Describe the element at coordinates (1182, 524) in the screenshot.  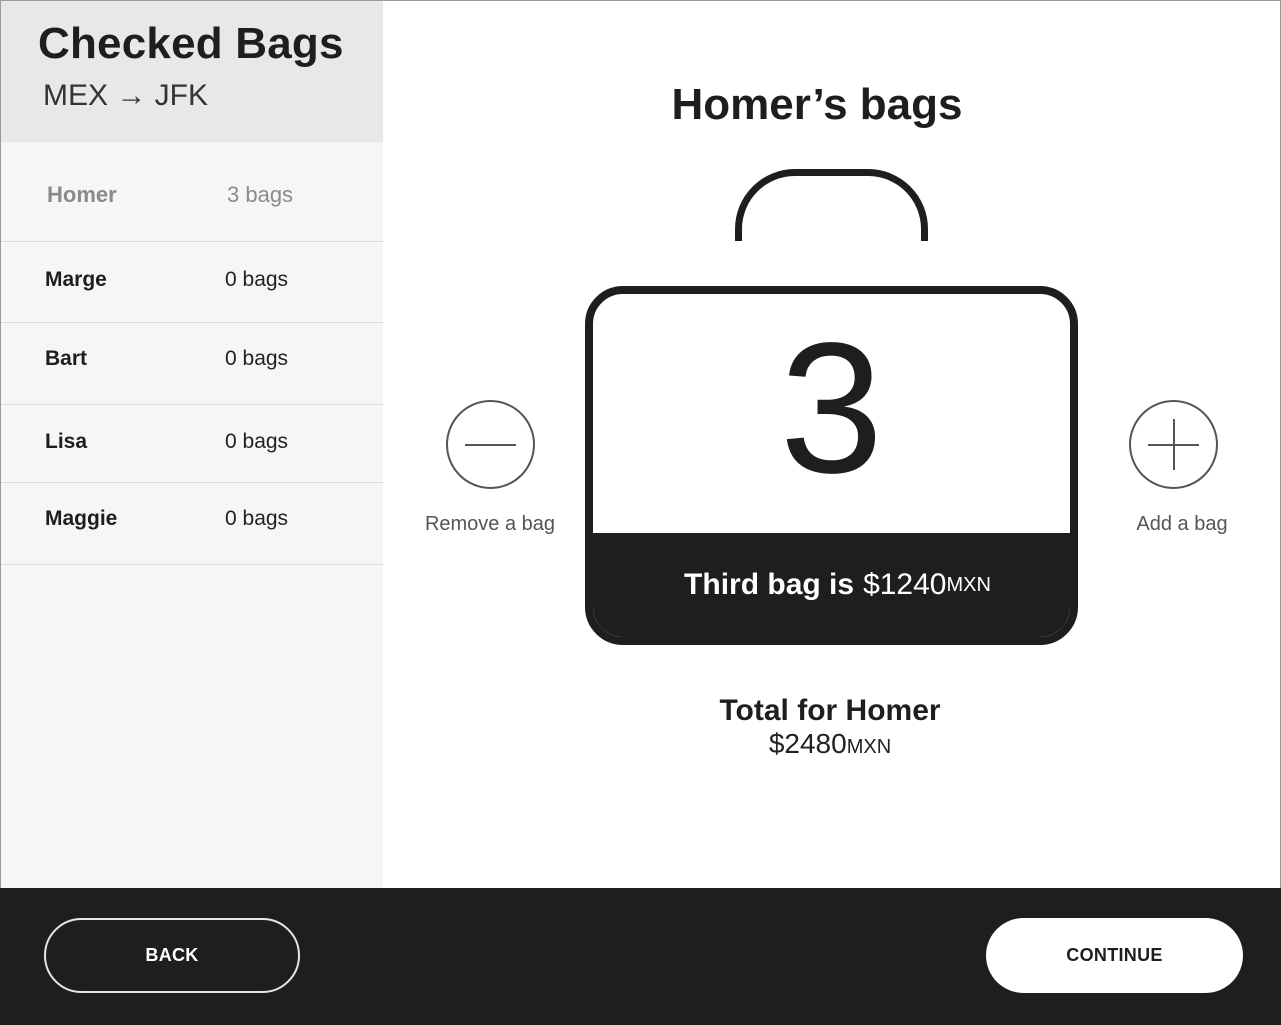
I see `add-bag-label: Add a bag` at that location.